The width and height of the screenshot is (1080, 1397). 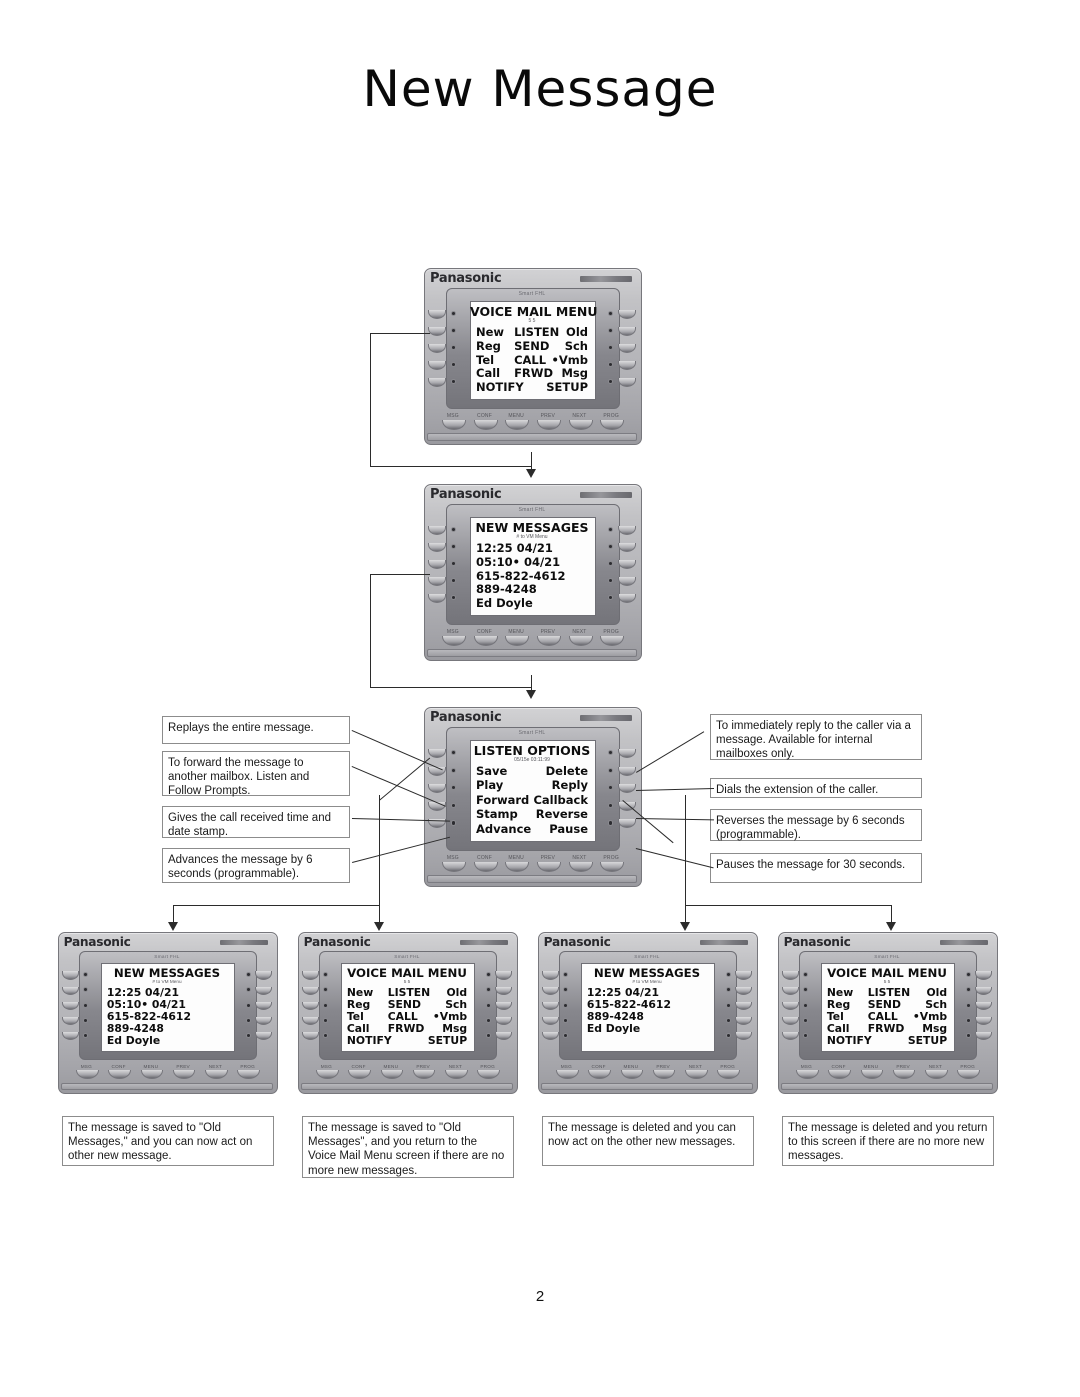 I want to click on lcd-cell: LISTEN, so click(x=537, y=332).